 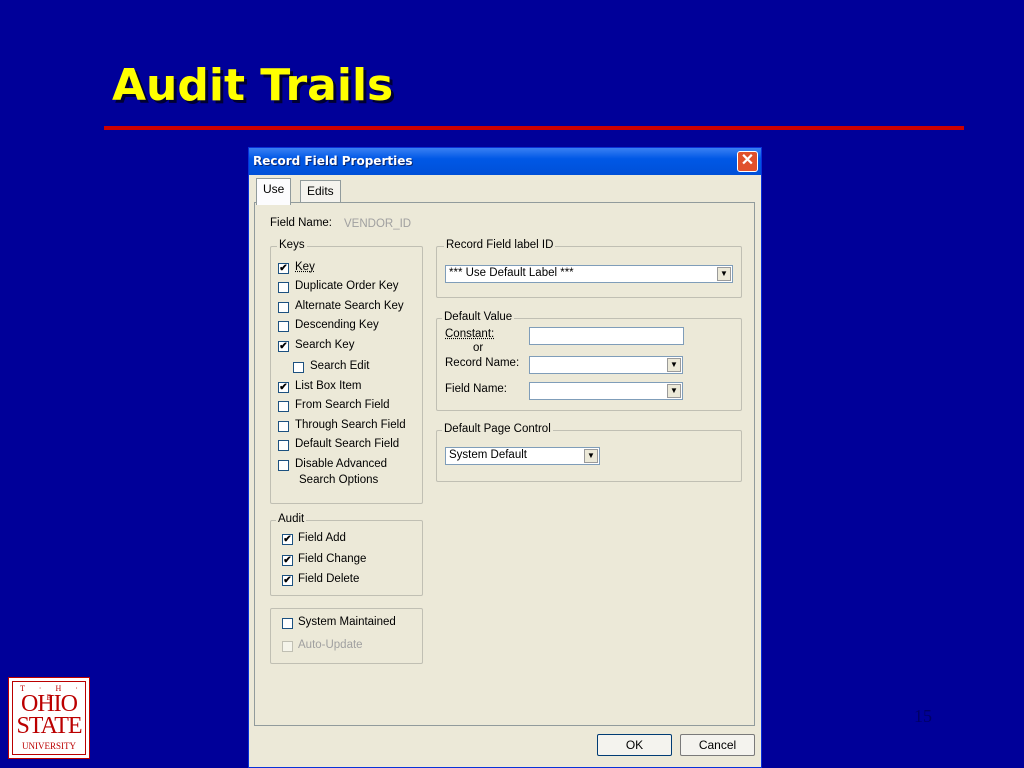 What do you see at coordinates (287, 646) in the screenshot?
I see `auto-update-checkbox` at bounding box center [287, 646].